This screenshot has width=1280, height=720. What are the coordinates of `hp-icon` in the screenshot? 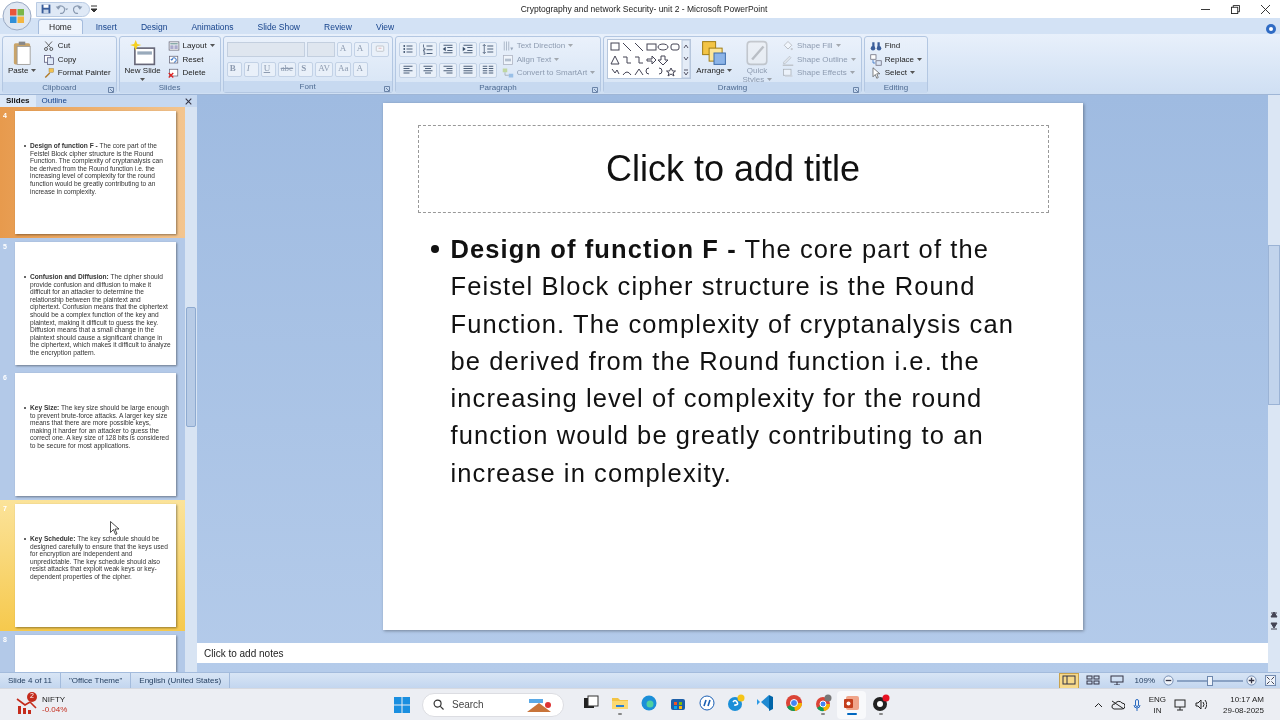 It's located at (706, 703).